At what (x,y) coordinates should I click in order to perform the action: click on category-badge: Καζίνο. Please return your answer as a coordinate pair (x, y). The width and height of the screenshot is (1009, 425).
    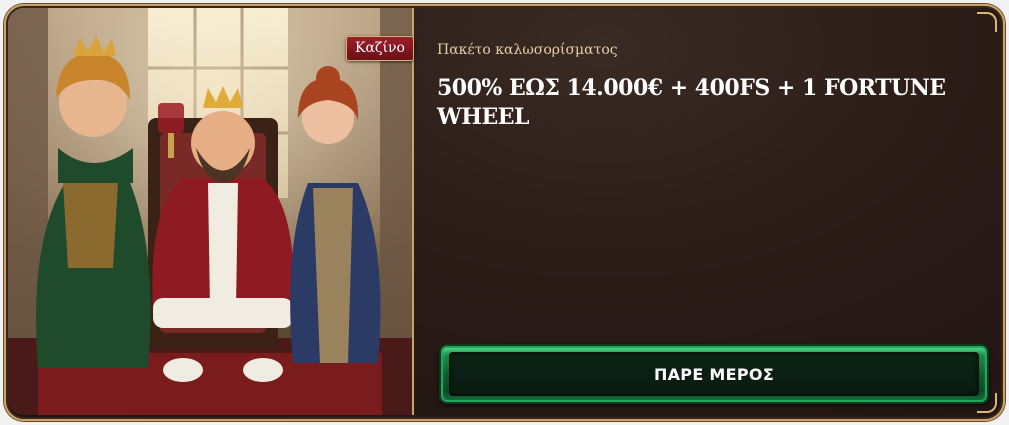
    Looking at the image, I should click on (380, 48).